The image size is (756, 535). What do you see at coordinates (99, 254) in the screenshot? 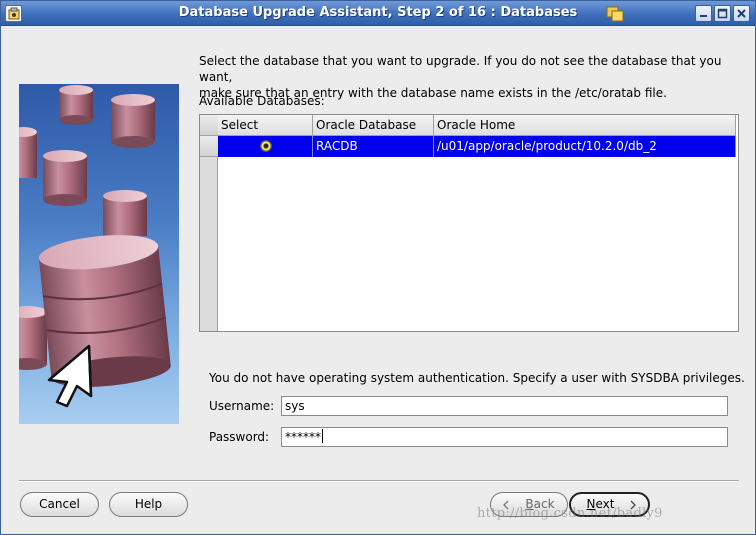
I see `database-illustration` at bounding box center [99, 254].